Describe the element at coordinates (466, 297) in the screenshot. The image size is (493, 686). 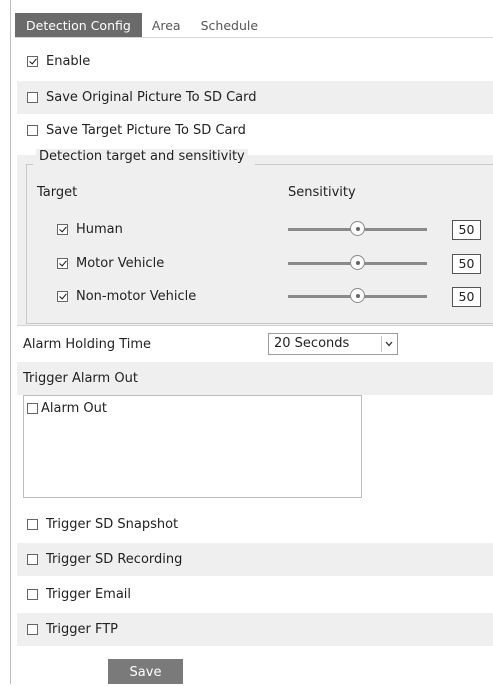
I see `non-motor-vehicle-sensitivity-value: 50` at that location.